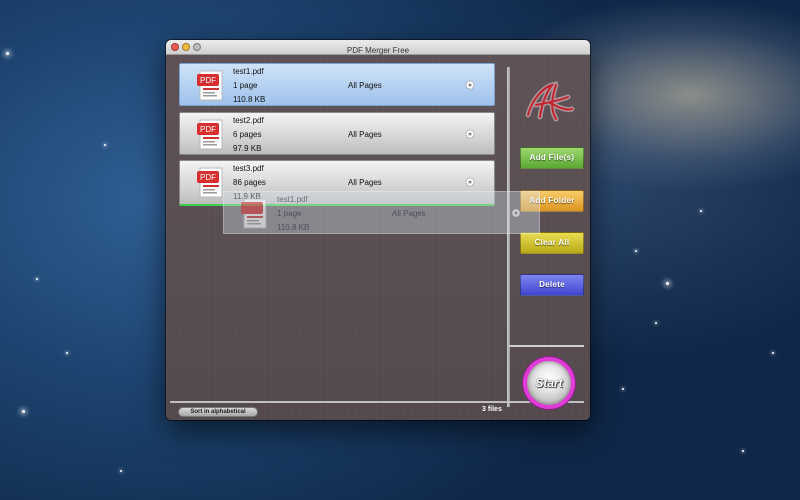  What do you see at coordinates (508, 237) in the screenshot?
I see `vertical-divider` at bounding box center [508, 237].